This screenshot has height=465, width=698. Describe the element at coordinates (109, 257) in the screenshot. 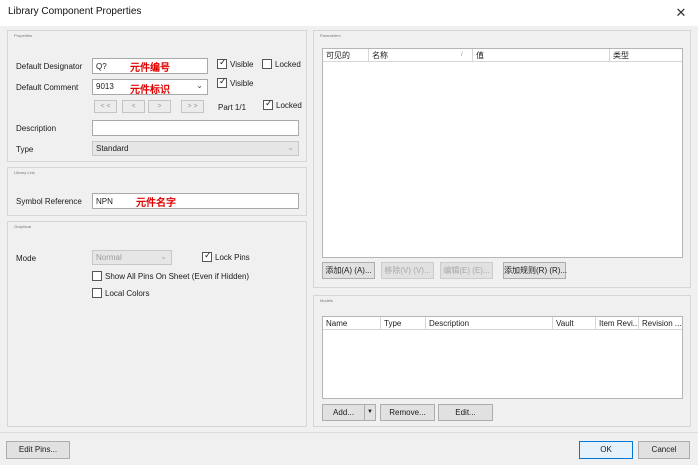

I see `mode-value: Normal` at that location.